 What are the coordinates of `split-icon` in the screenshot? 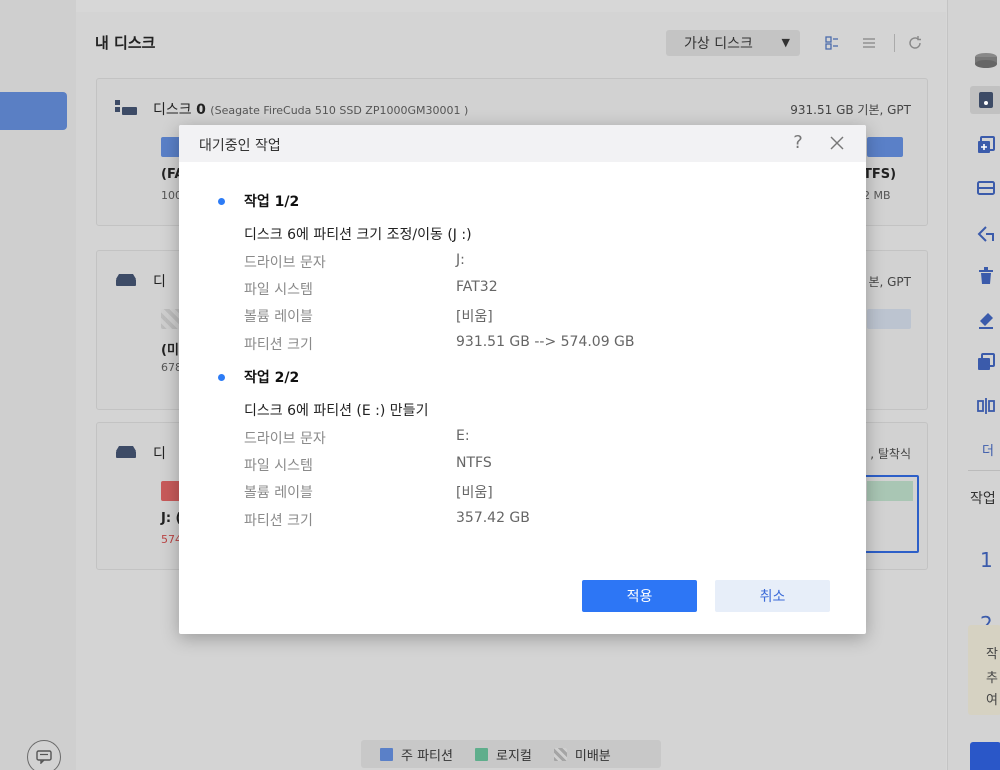 It's located at (986, 406).